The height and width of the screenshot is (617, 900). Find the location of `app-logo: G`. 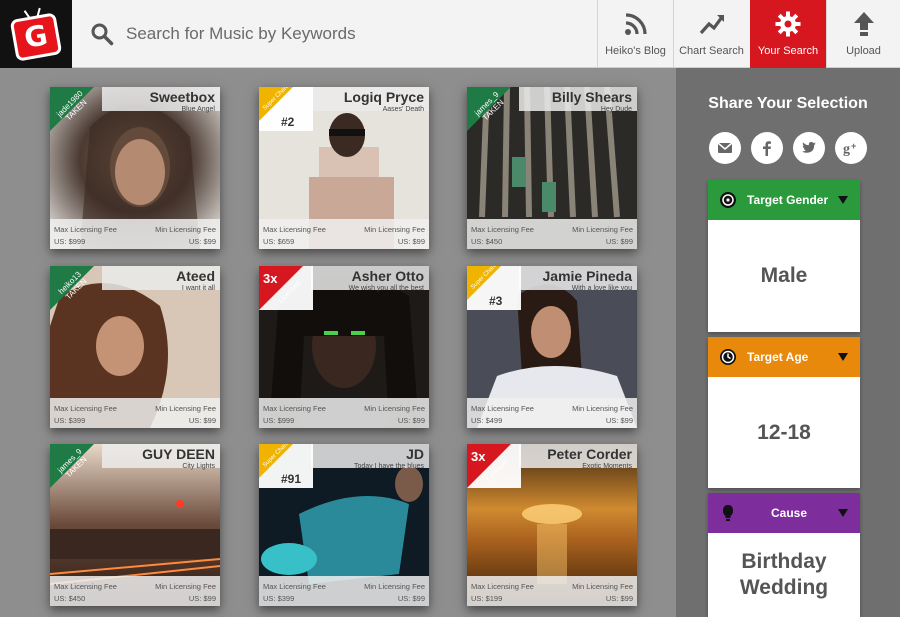

app-logo: G is located at coordinates (36, 34).